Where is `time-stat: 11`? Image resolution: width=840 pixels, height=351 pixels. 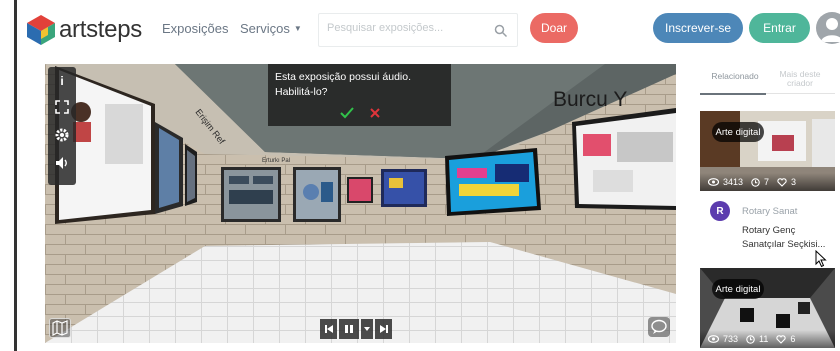
time-stat: 11 is located at coordinates (757, 339).